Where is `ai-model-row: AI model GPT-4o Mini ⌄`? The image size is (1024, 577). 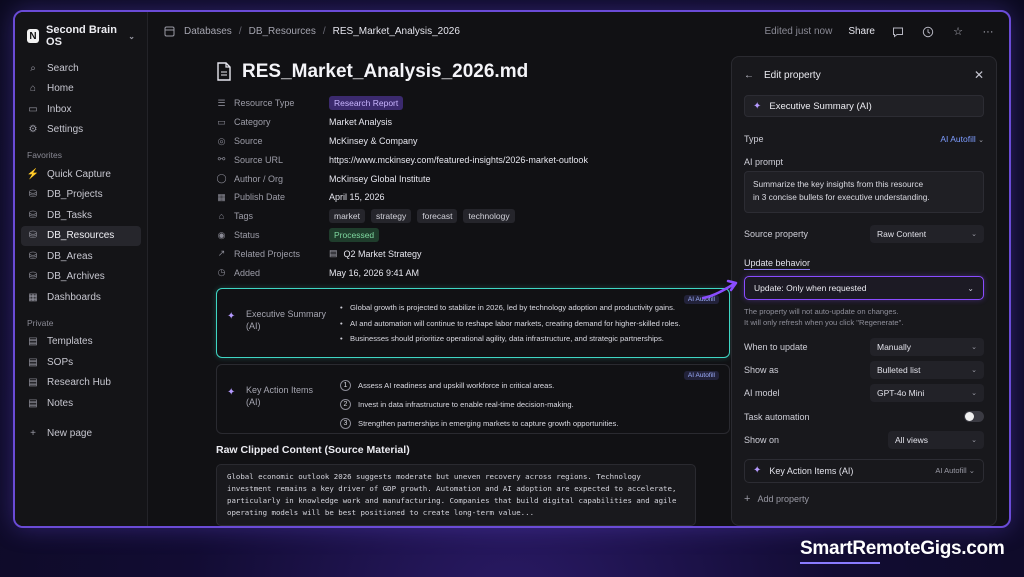
ai-model-row: AI model GPT-4o Mini ⌄ is located at coordinates (864, 392).